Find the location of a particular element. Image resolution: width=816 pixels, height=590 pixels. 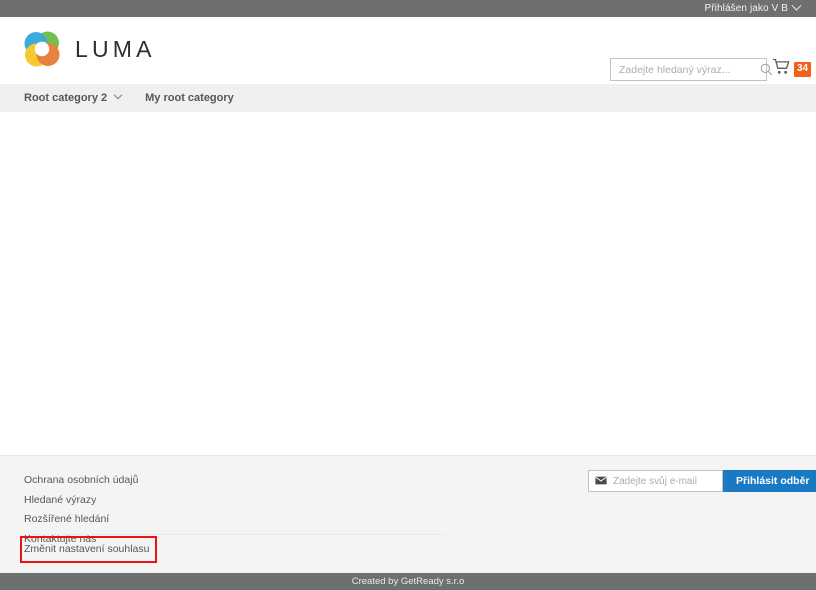

copyright-text: Created by GetReady s.r.o is located at coordinates (408, 581).